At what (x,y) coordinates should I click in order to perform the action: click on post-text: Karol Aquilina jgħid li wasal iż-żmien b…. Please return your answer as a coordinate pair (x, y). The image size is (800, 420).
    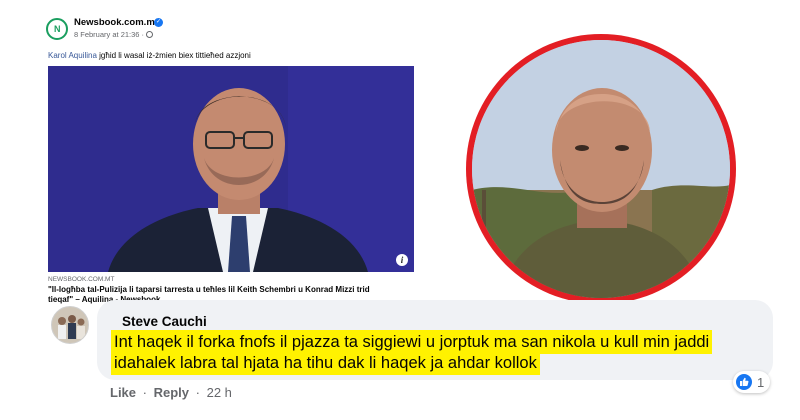
    Looking at the image, I should click on (149, 55).